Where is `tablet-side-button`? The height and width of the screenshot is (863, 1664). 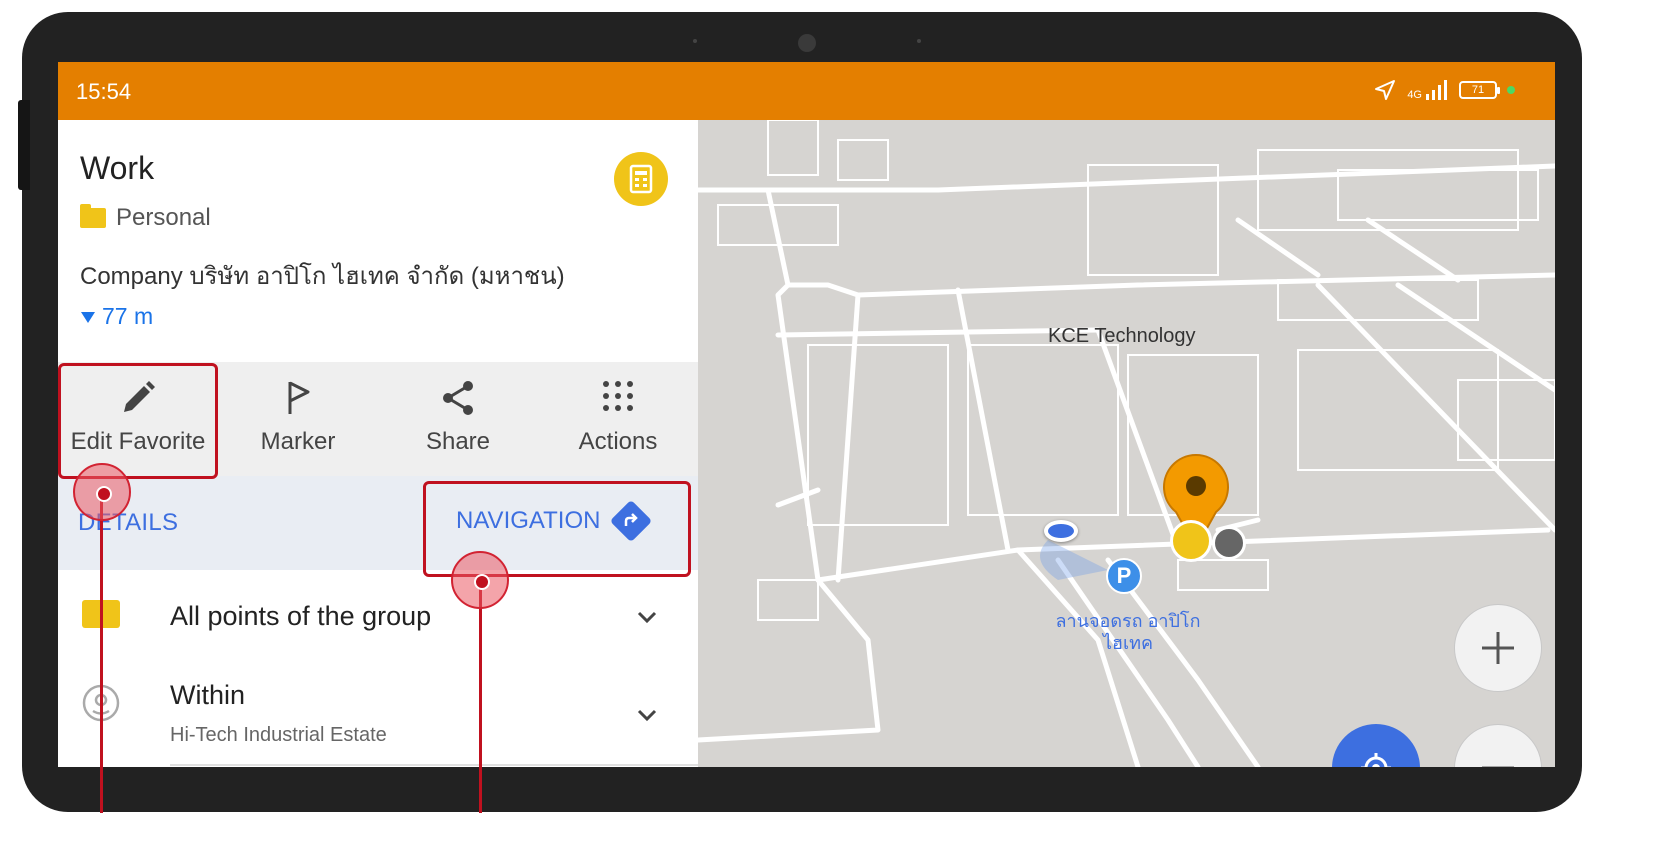
tablet-side-button is located at coordinates (24, 145).